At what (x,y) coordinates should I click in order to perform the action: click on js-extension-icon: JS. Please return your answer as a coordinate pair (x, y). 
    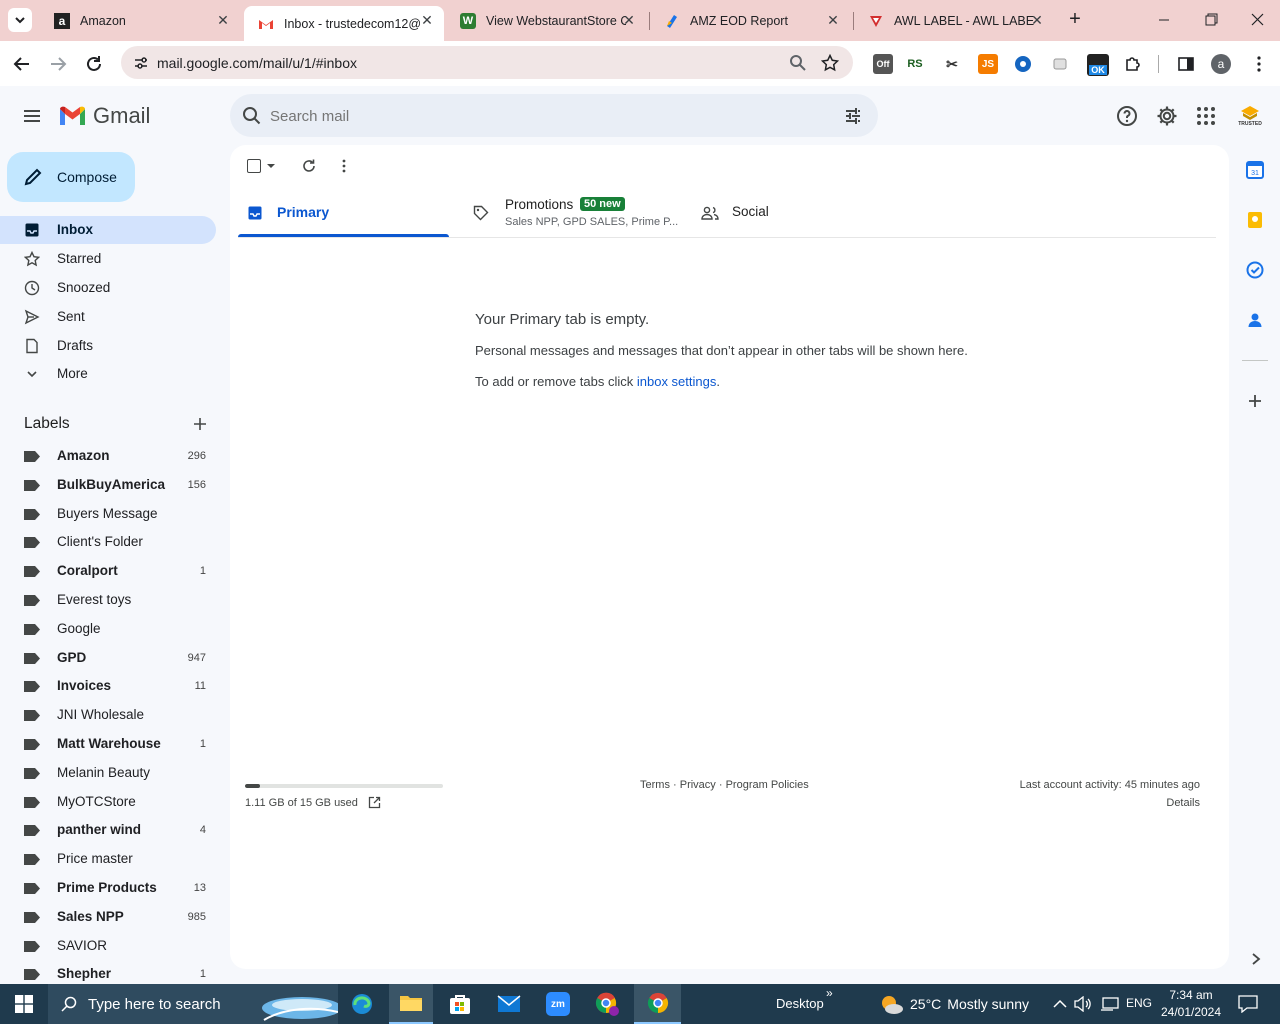
    Looking at the image, I should click on (988, 64).